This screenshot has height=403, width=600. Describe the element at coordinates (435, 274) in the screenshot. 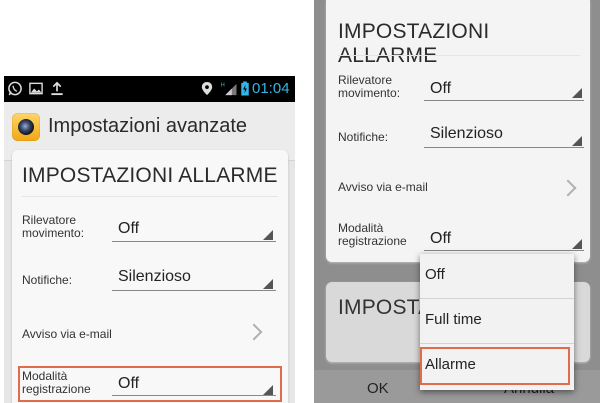

I see `option-label: Off` at that location.